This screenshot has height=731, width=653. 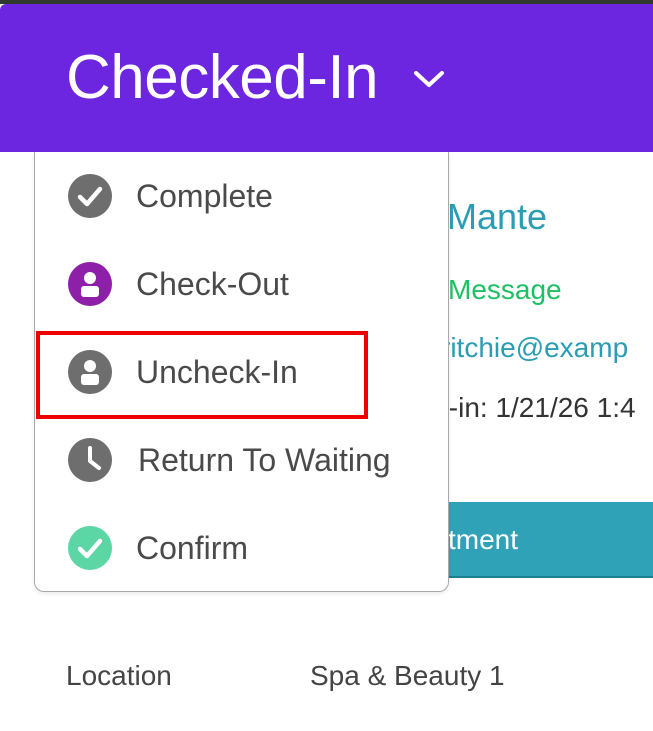 I want to click on menu-item-uncheck-in: Uncheck-In, so click(x=241, y=372).